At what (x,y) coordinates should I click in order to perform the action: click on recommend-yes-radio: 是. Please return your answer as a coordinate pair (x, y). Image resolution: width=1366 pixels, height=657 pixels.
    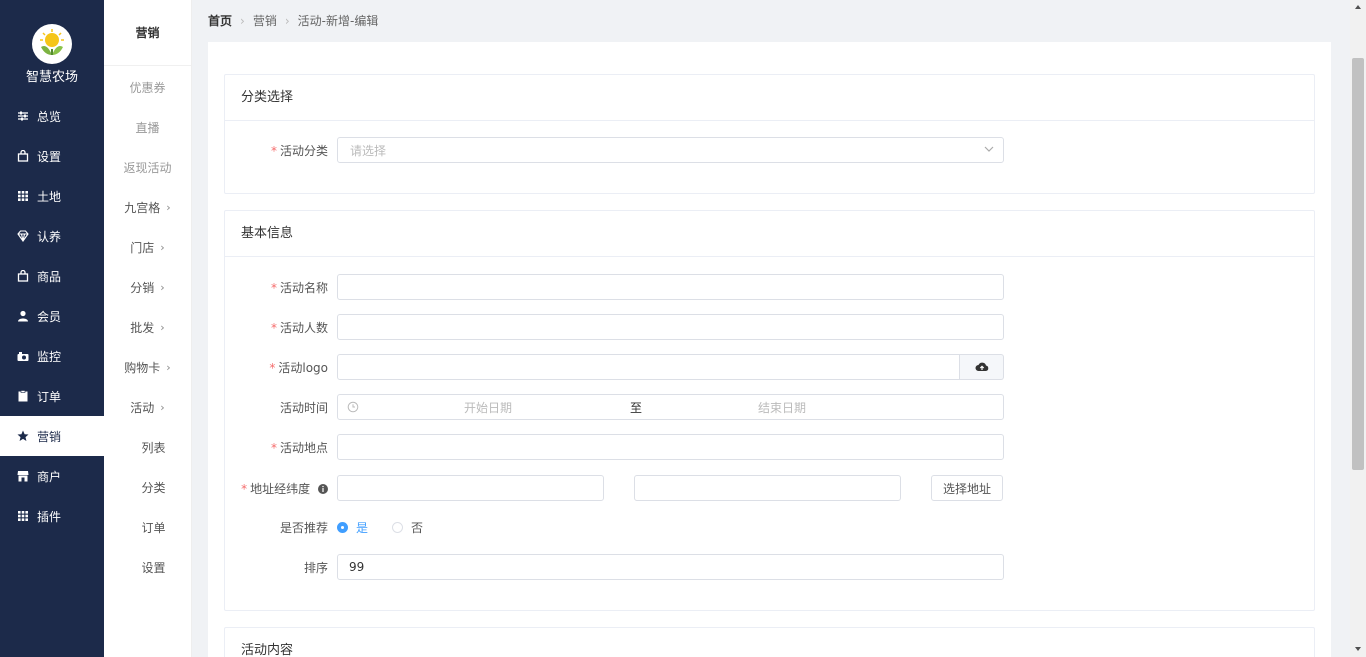
    Looking at the image, I should click on (352, 527).